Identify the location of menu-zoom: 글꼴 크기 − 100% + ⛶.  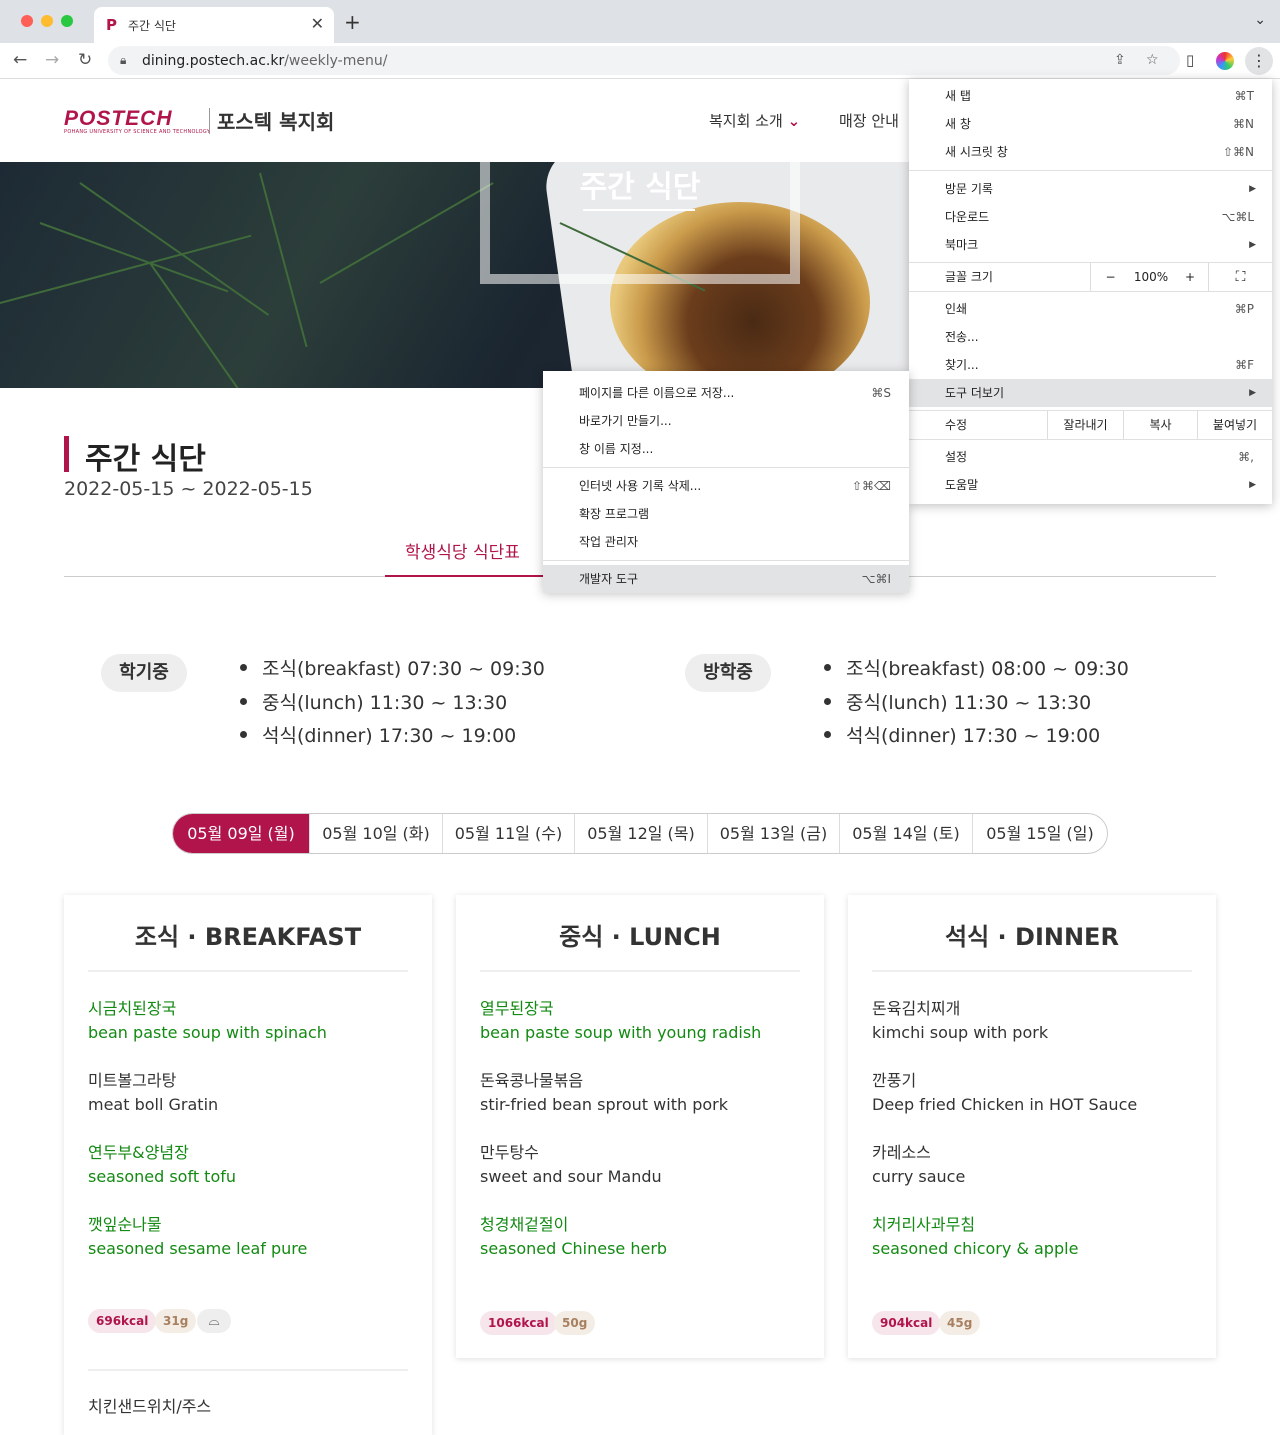
(1090, 277).